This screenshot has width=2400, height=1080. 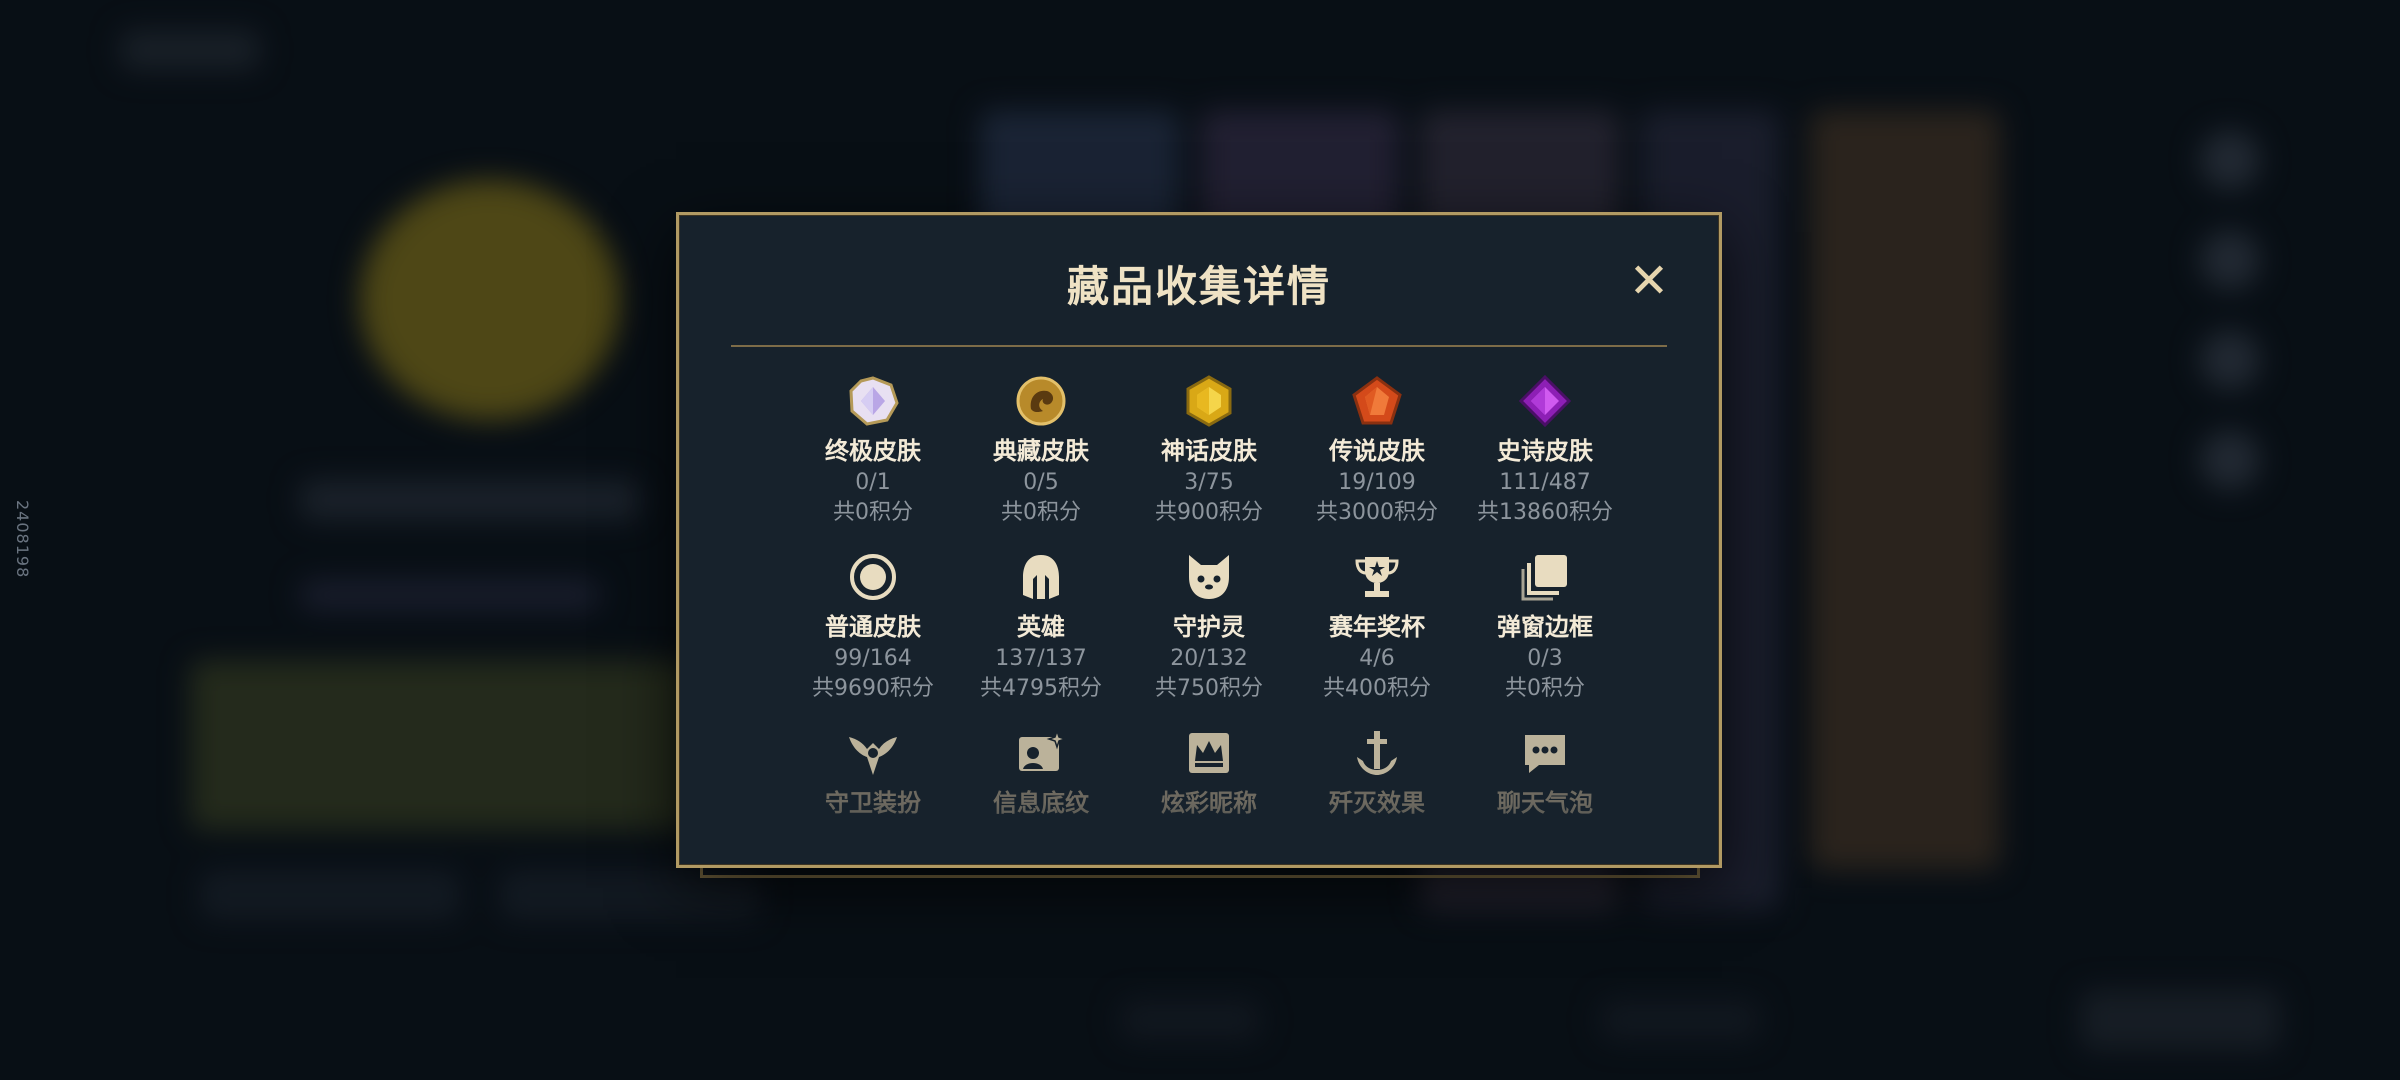 I want to click on ultimate-gem-icon, so click(x=873, y=401).